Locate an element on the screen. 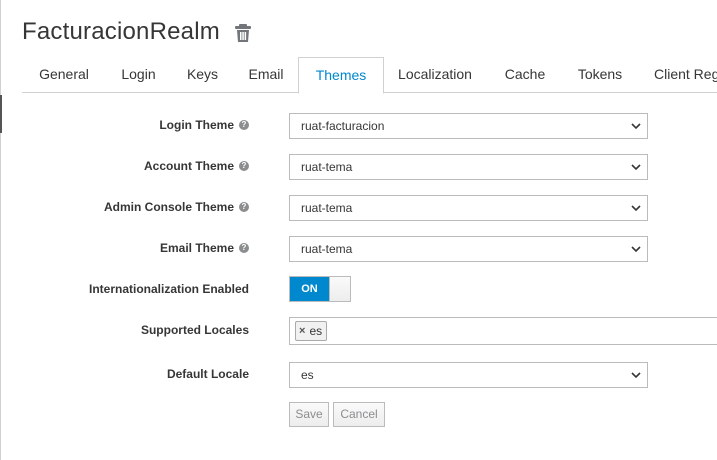  login-theme-label: Login Theme ? is located at coordinates (204, 125).